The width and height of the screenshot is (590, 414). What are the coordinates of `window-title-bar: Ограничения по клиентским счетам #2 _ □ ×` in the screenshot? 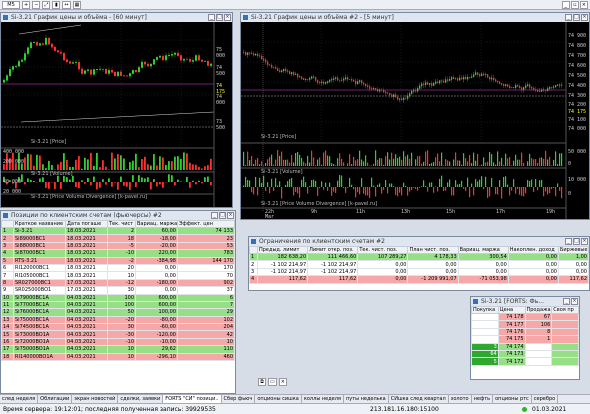 It's located at (419, 241).